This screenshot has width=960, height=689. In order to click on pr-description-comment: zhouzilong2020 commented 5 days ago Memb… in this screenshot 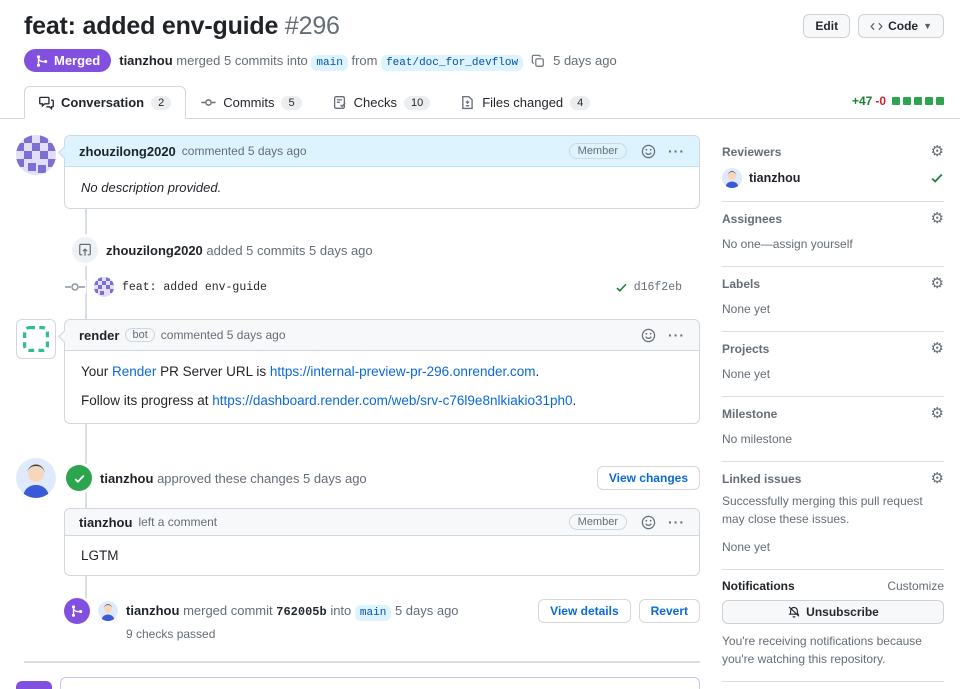, I will do `click(358, 172)`.